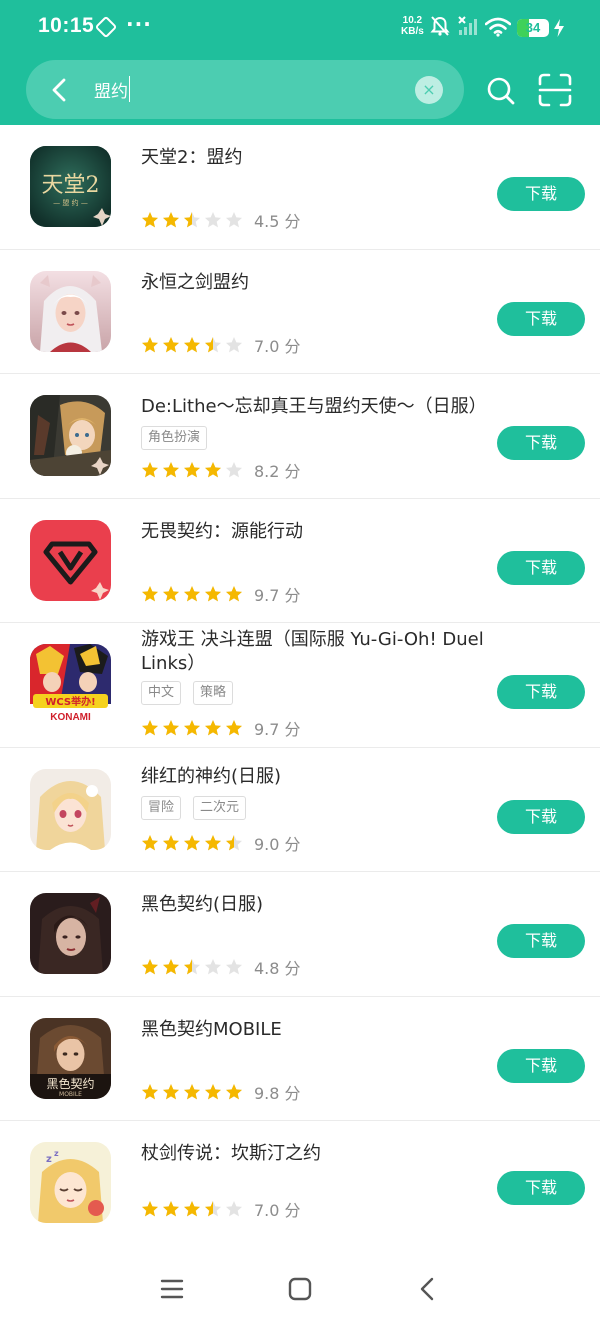 The width and height of the screenshot is (600, 1333). Describe the element at coordinates (300, 934) in the screenshot. I see `list-item: 黑色契约(日服) 4.8 分 下载` at that location.